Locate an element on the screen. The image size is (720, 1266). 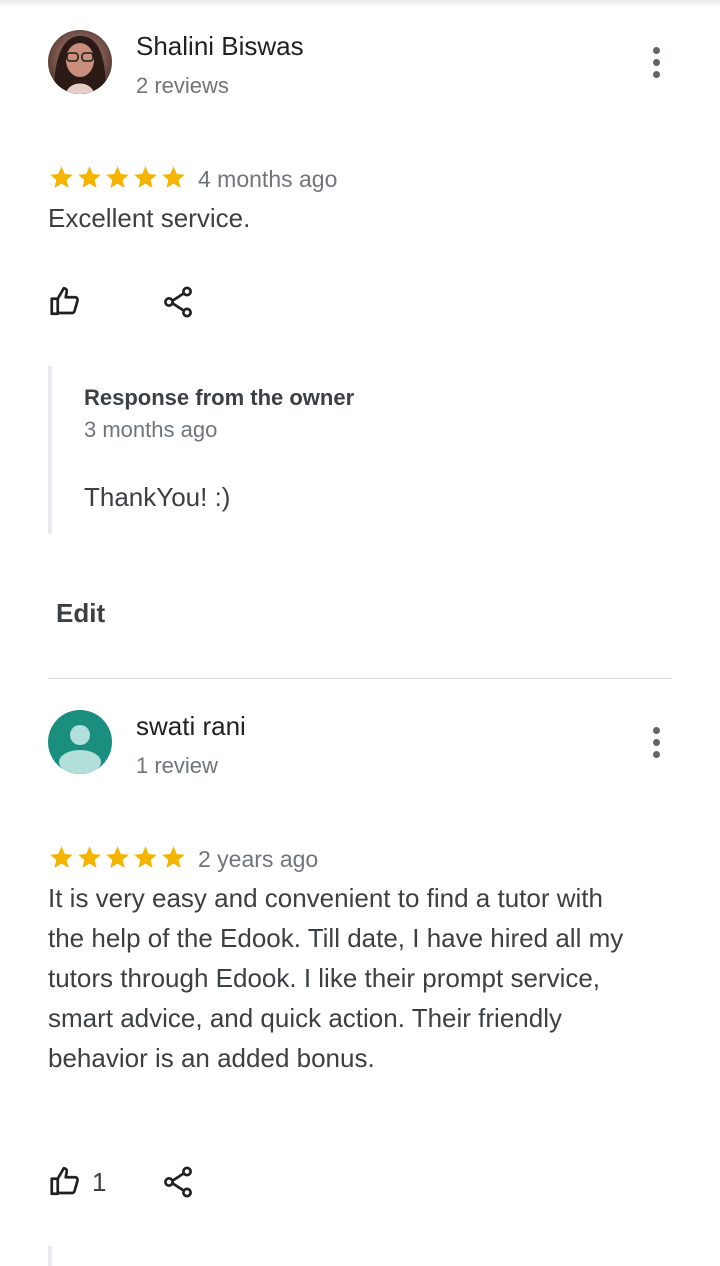
user-photo is located at coordinates (80, 62).